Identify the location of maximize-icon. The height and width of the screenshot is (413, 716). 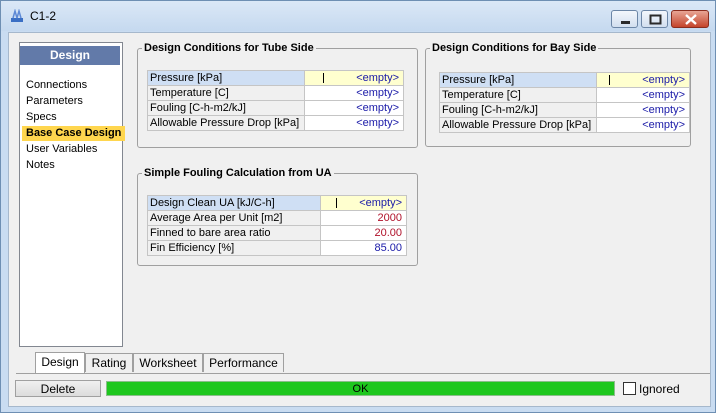
(655, 19).